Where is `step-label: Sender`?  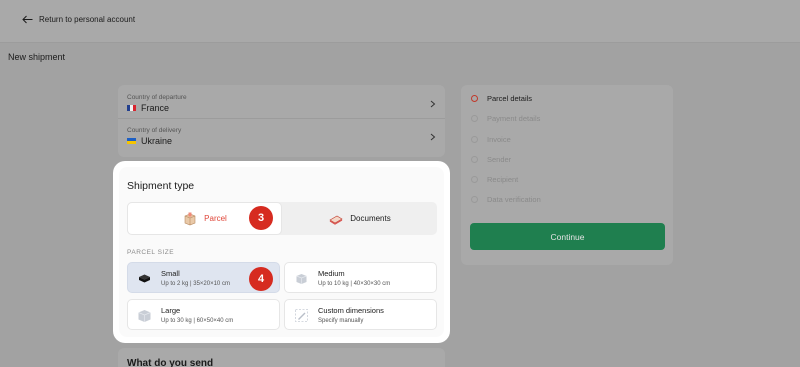 step-label: Sender is located at coordinates (499, 159).